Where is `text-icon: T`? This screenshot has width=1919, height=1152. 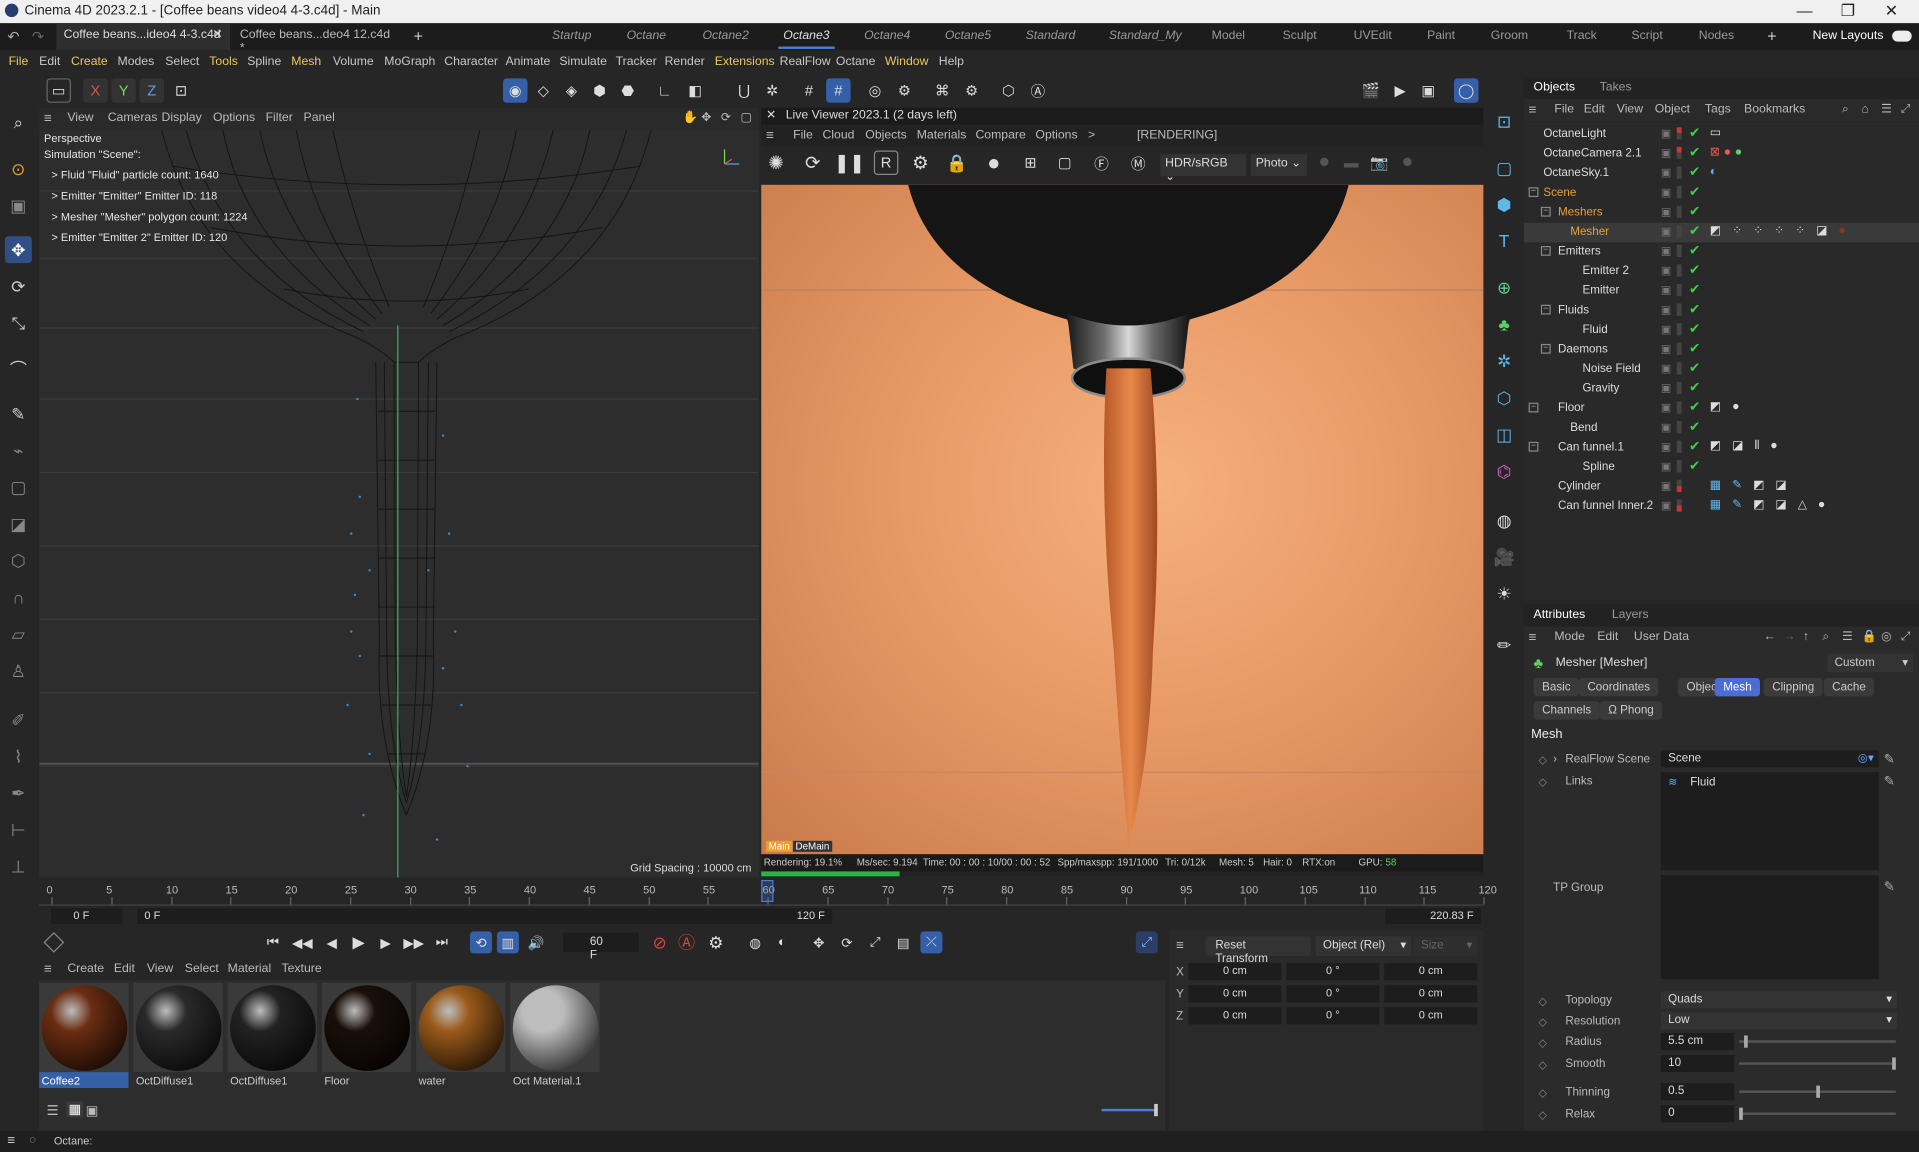 text-icon: T is located at coordinates (1504, 241).